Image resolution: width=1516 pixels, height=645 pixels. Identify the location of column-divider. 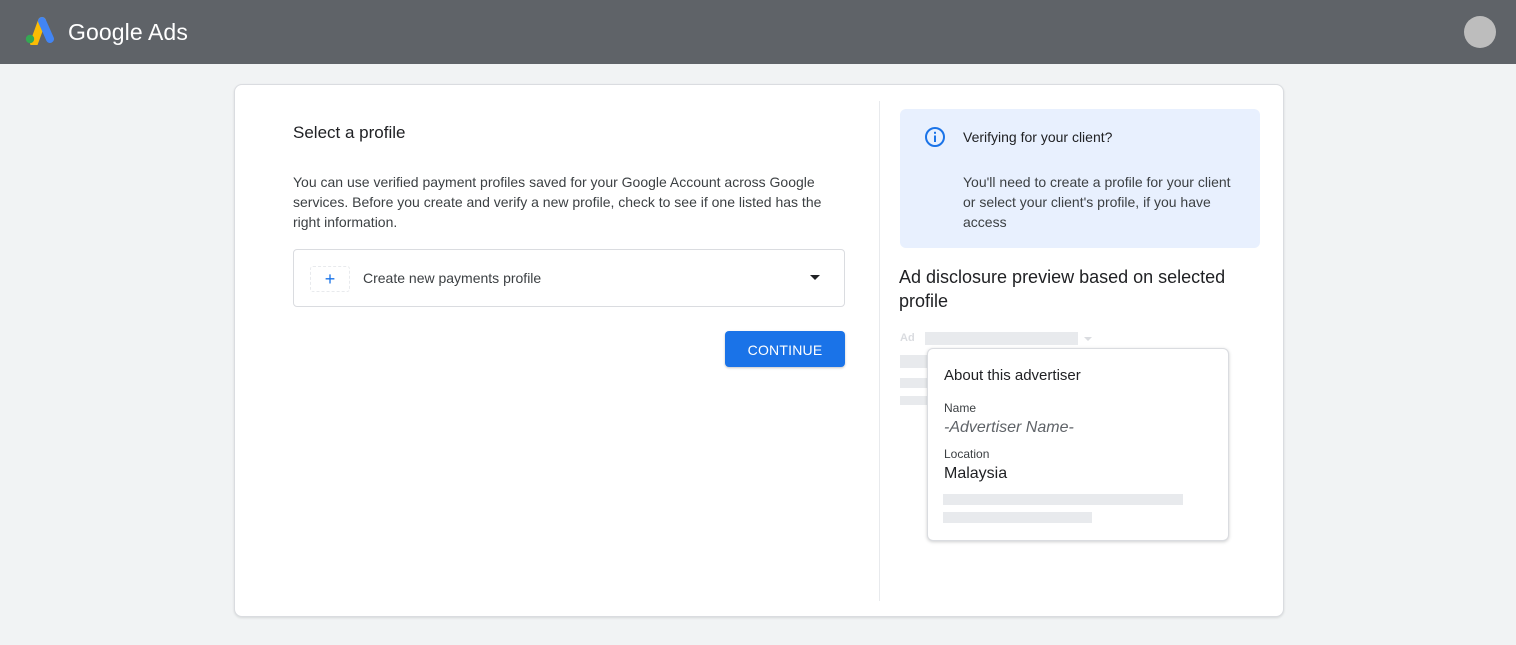
(879, 351).